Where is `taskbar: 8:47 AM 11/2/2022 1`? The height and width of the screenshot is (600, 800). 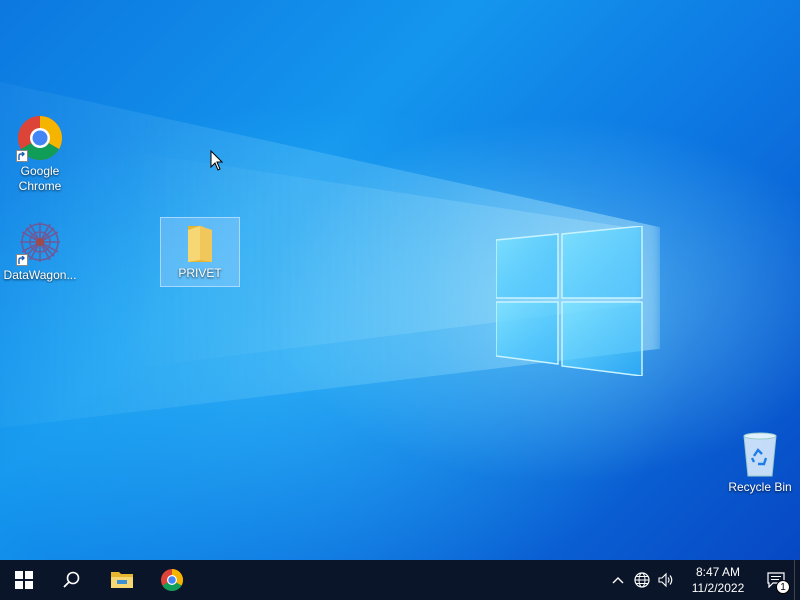
taskbar: 8:47 AM 11/2/2022 1 is located at coordinates (400, 580).